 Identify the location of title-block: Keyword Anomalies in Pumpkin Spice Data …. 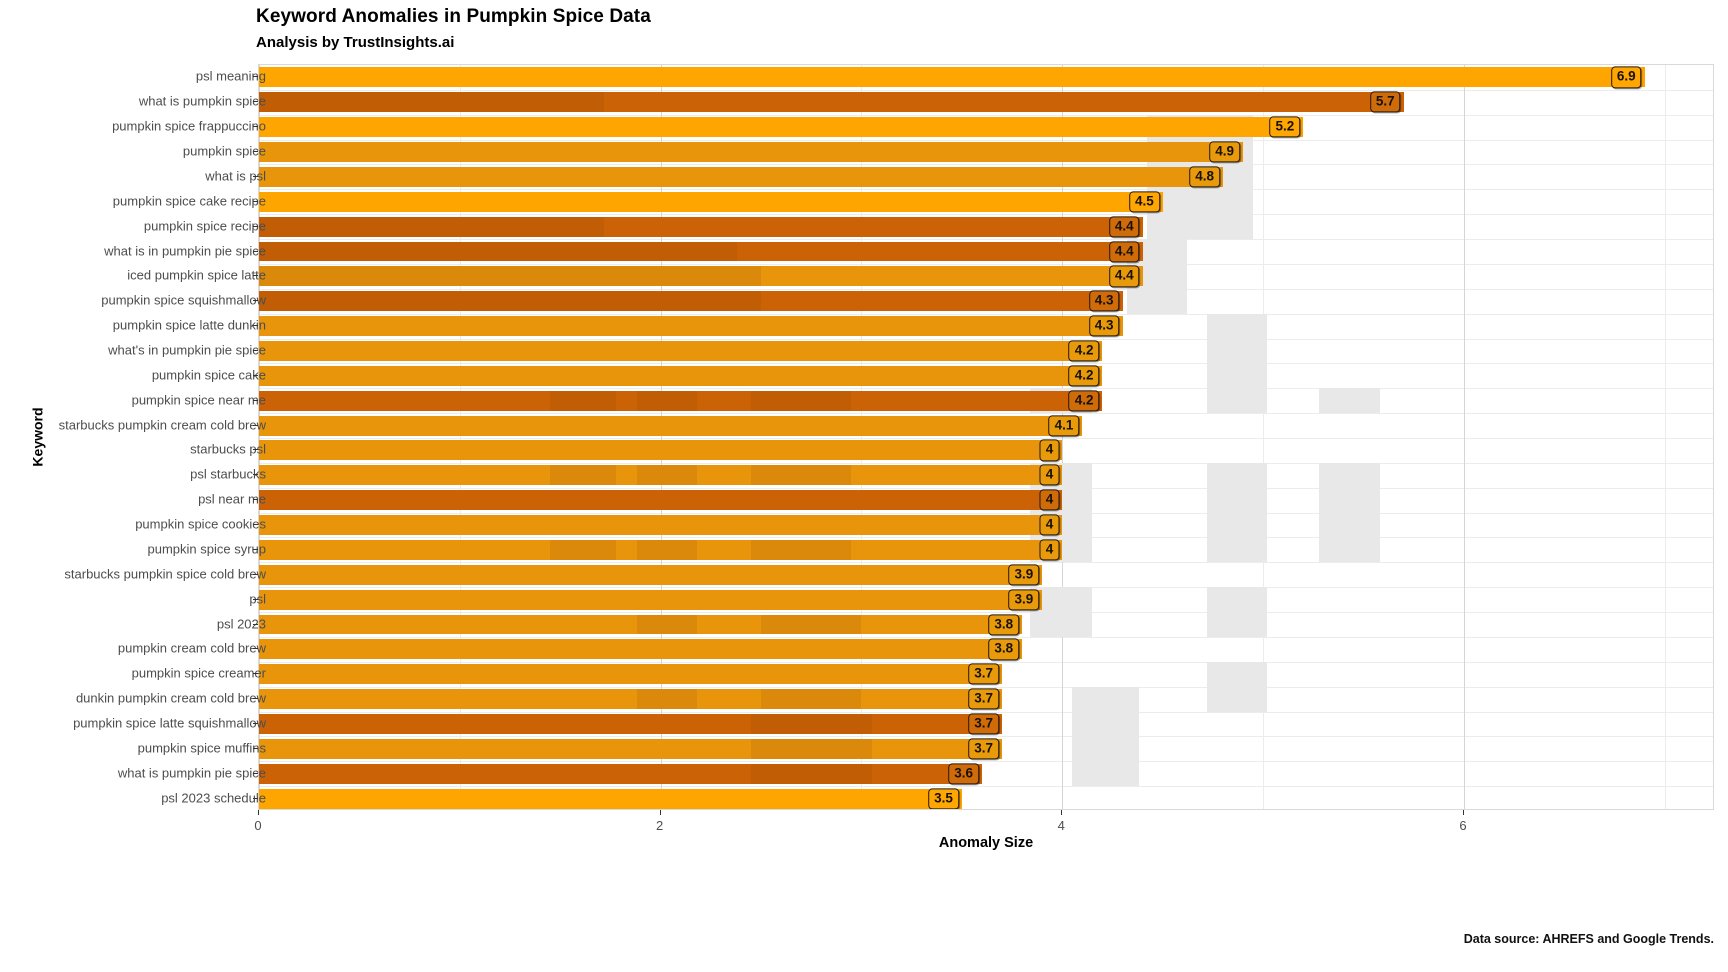
(453, 28).